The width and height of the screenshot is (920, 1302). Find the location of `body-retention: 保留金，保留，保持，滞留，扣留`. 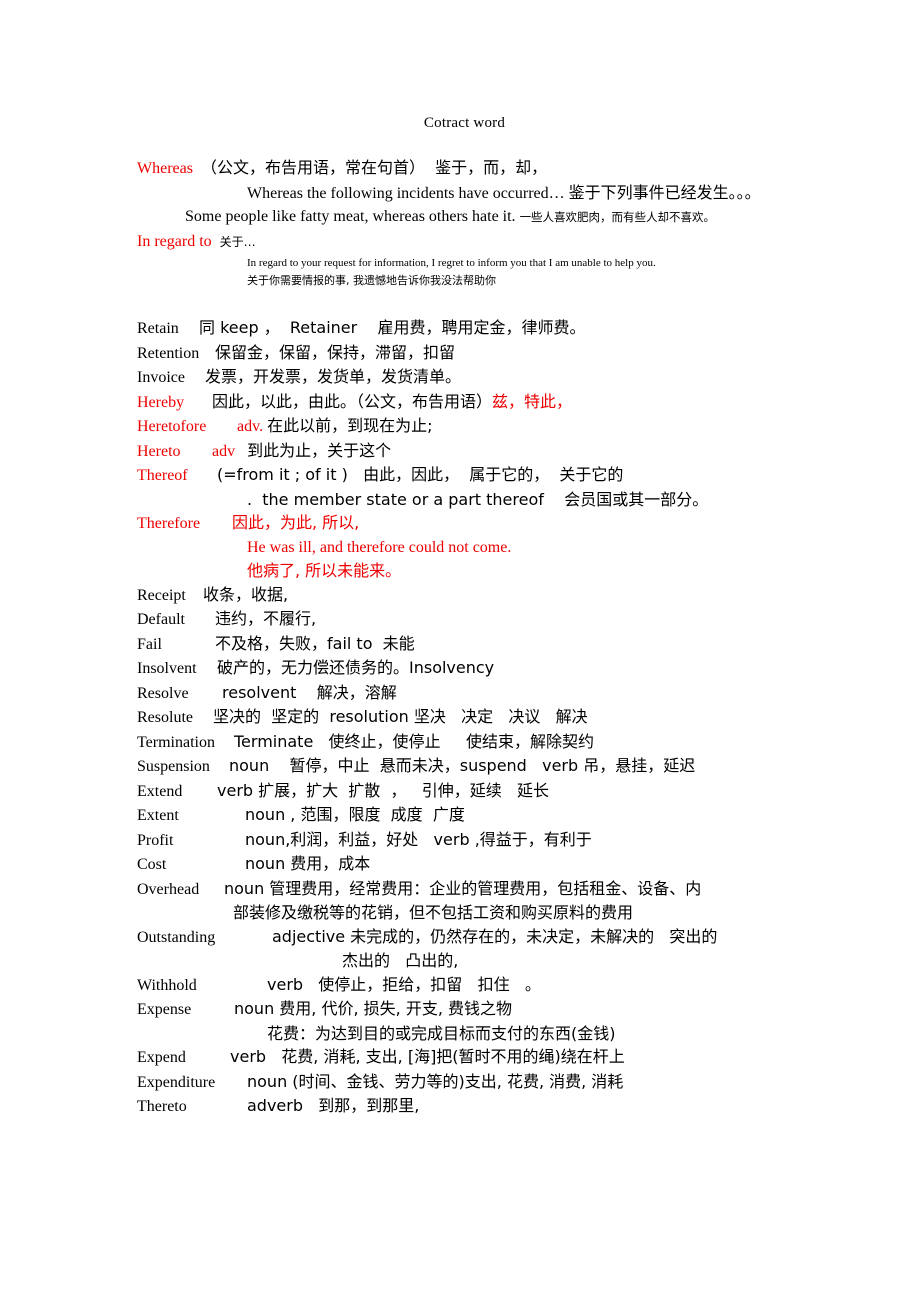

body-retention: 保留金，保留，保持，滞留，扣留 is located at coordinates (335, 352).